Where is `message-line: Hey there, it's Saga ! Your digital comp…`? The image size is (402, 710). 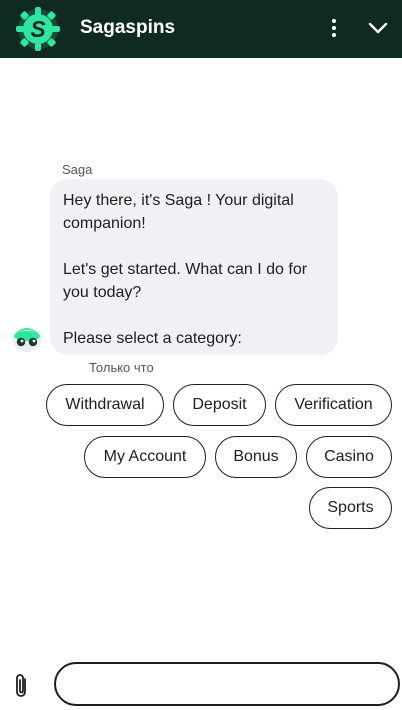 message-line: Hey there, it's Saga ! Your digital comp… is located at coordinates (178, 212).